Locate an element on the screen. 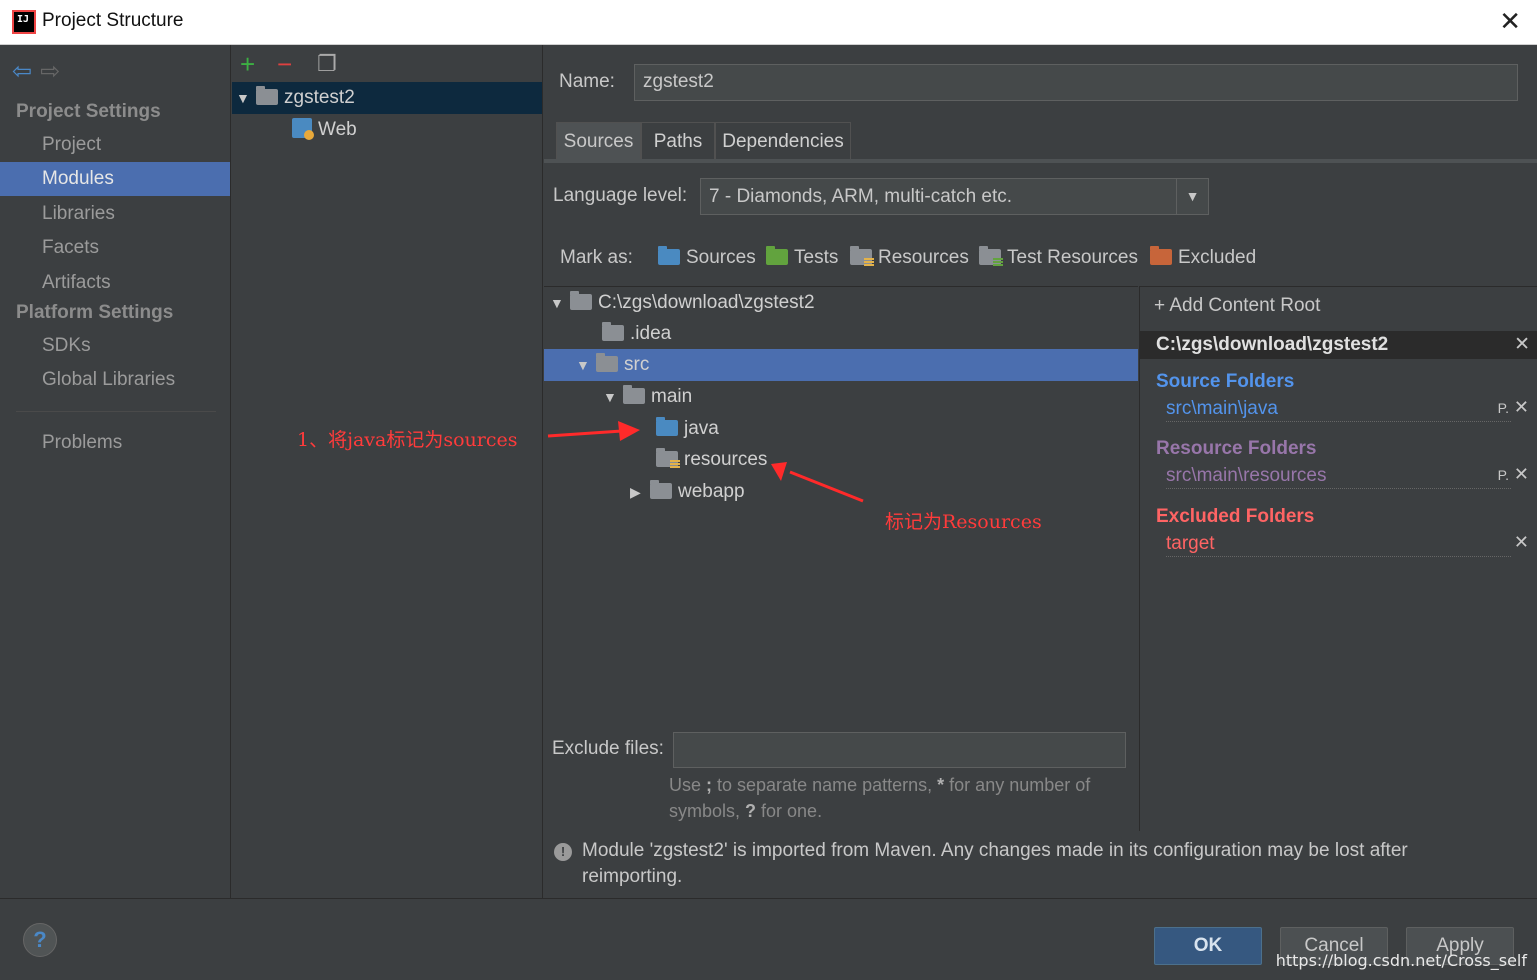 The height and width of the screenshot is (980, 1537). tree-row-java: java is located at coordinates (841, 429).